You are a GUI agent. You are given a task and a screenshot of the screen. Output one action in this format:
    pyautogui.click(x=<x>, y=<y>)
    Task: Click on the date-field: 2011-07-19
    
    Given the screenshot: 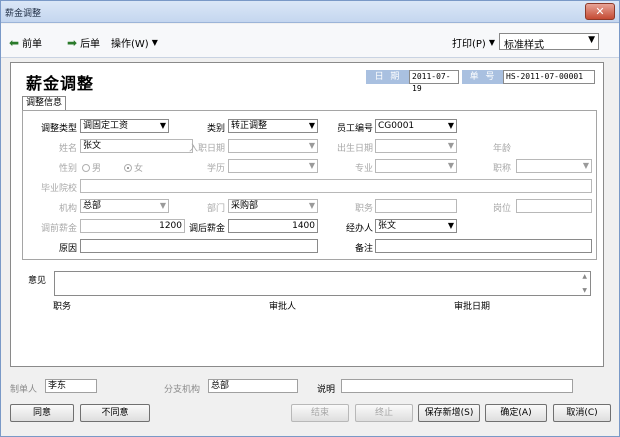 What is the action you would take?
    pyautogui.click(x=434, y=81)
    